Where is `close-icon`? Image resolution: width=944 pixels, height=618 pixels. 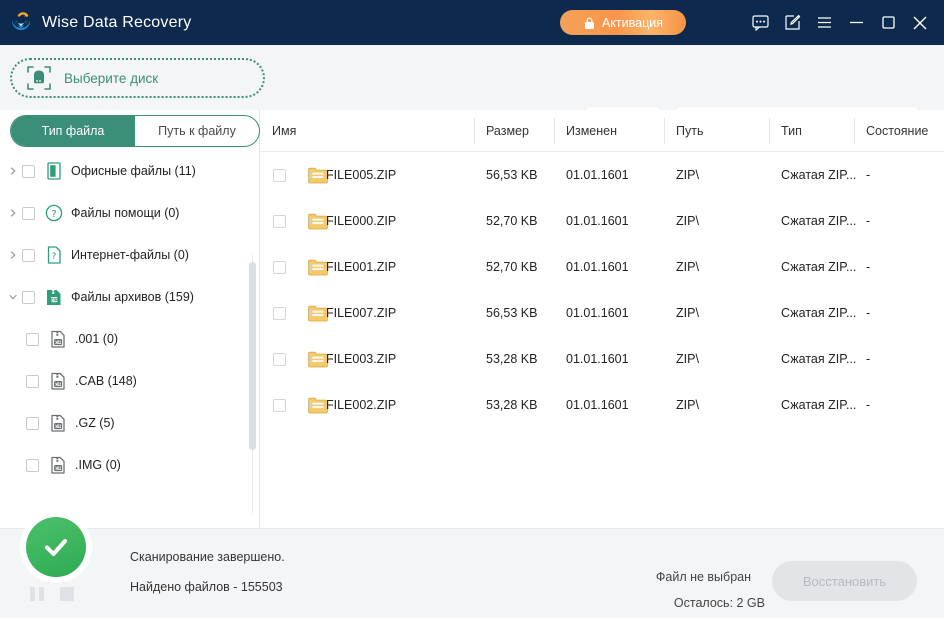
close-icon is located at coordinates (920, 22).